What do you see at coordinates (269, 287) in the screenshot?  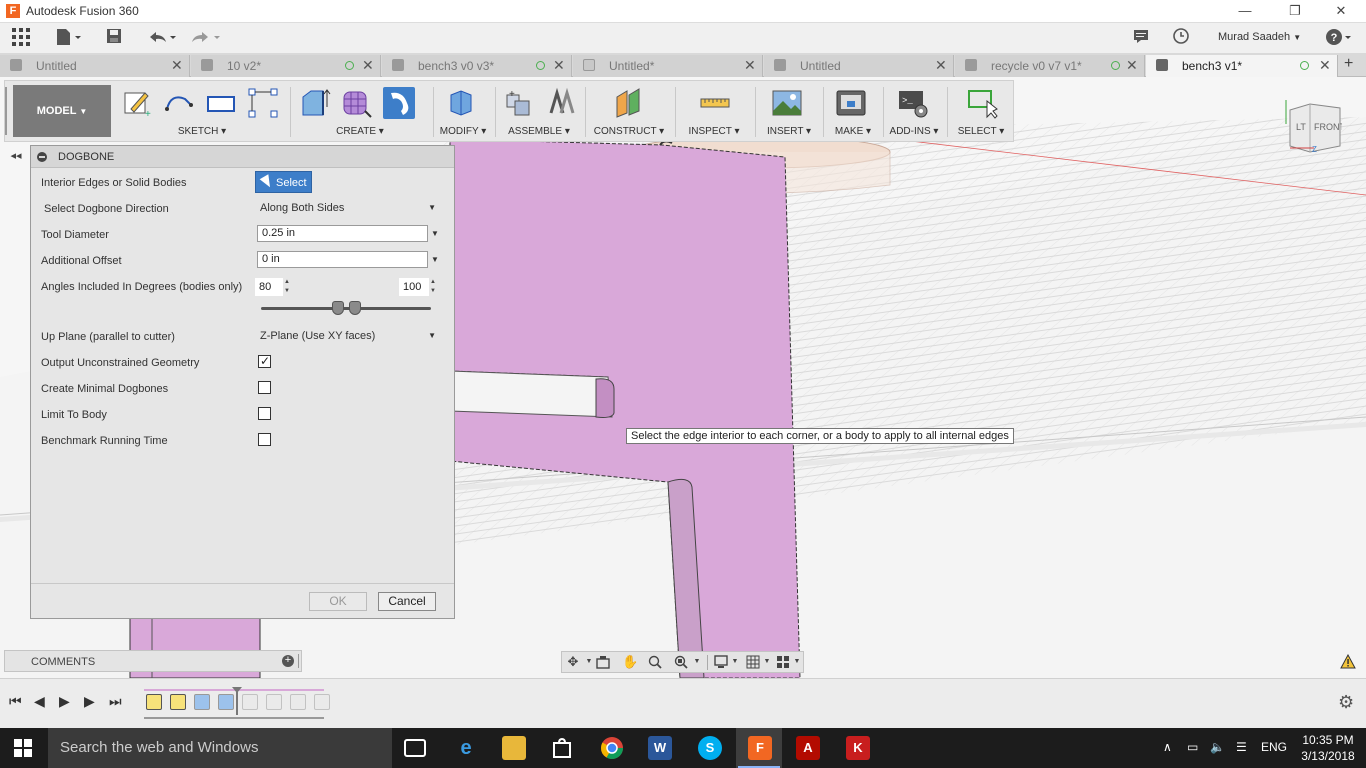 I see `angle-min-input: 80` at bounding box center [269, 287].